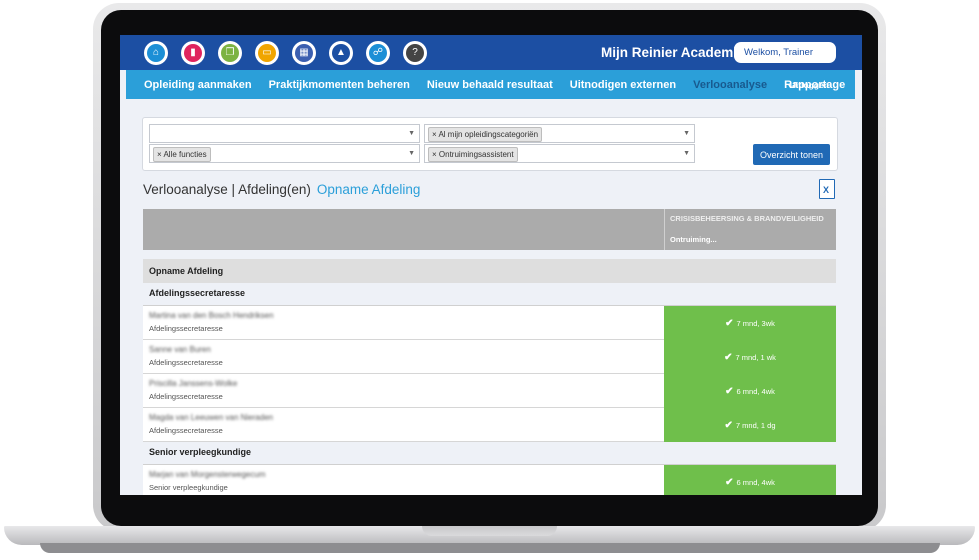  I want to click on employee-name: Magda van Leeuwen van Nieraden, so click(211, 417).